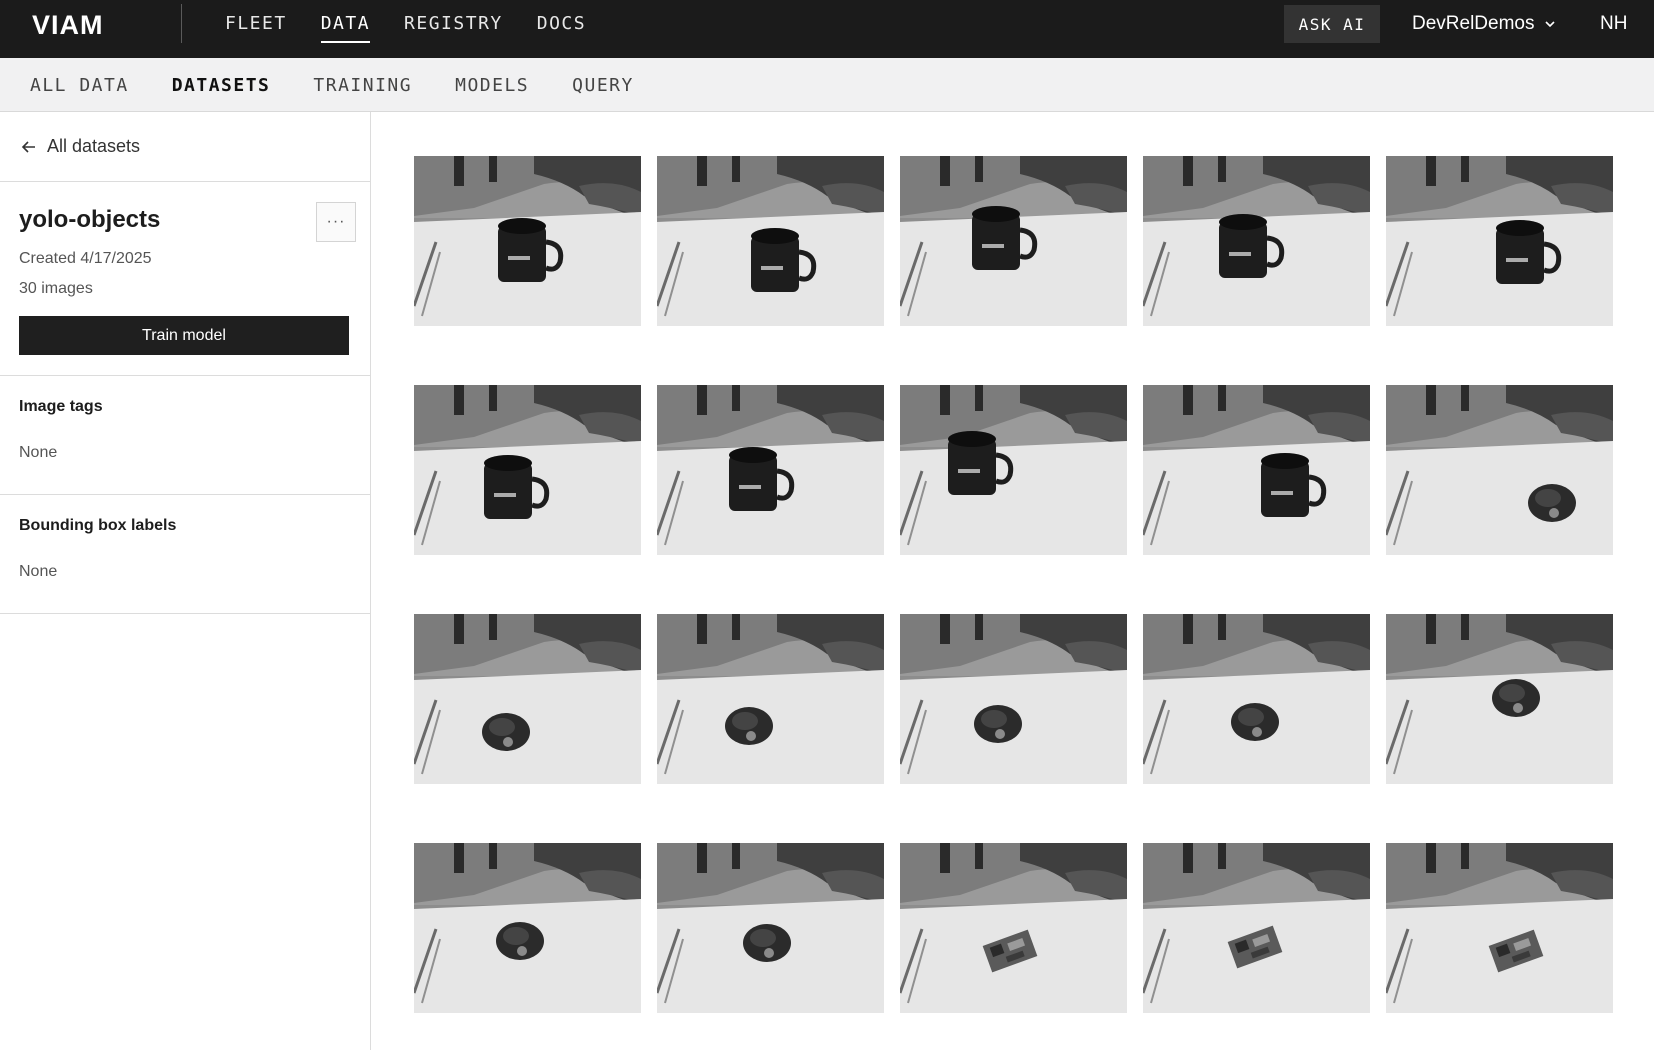 The width and height of the screenshot is (1654, 1050). I want to click on nav-docs: DOCS, so click(561, 24).